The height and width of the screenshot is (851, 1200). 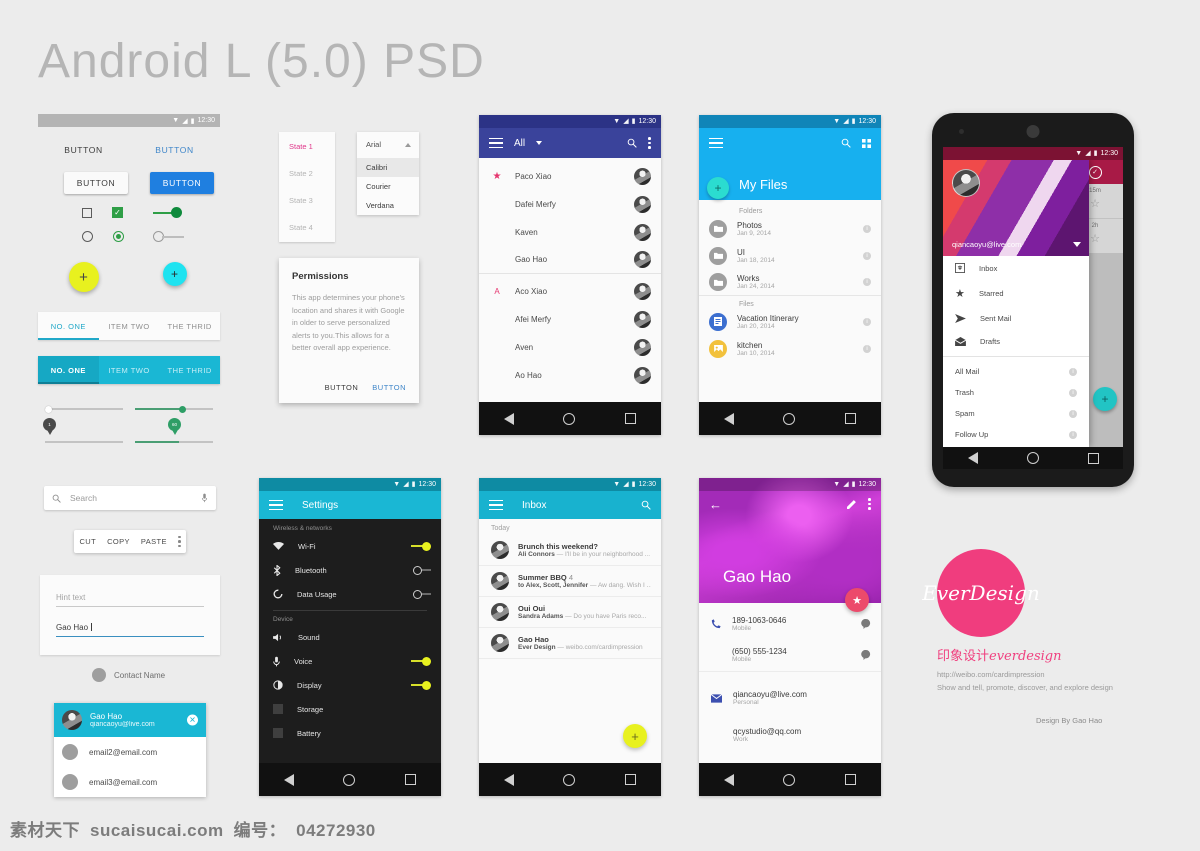 What do you see at coordinates (350, 733) in the screenshot?
I see `settings-row-battery: Battery` at bounding box center [350, 733].